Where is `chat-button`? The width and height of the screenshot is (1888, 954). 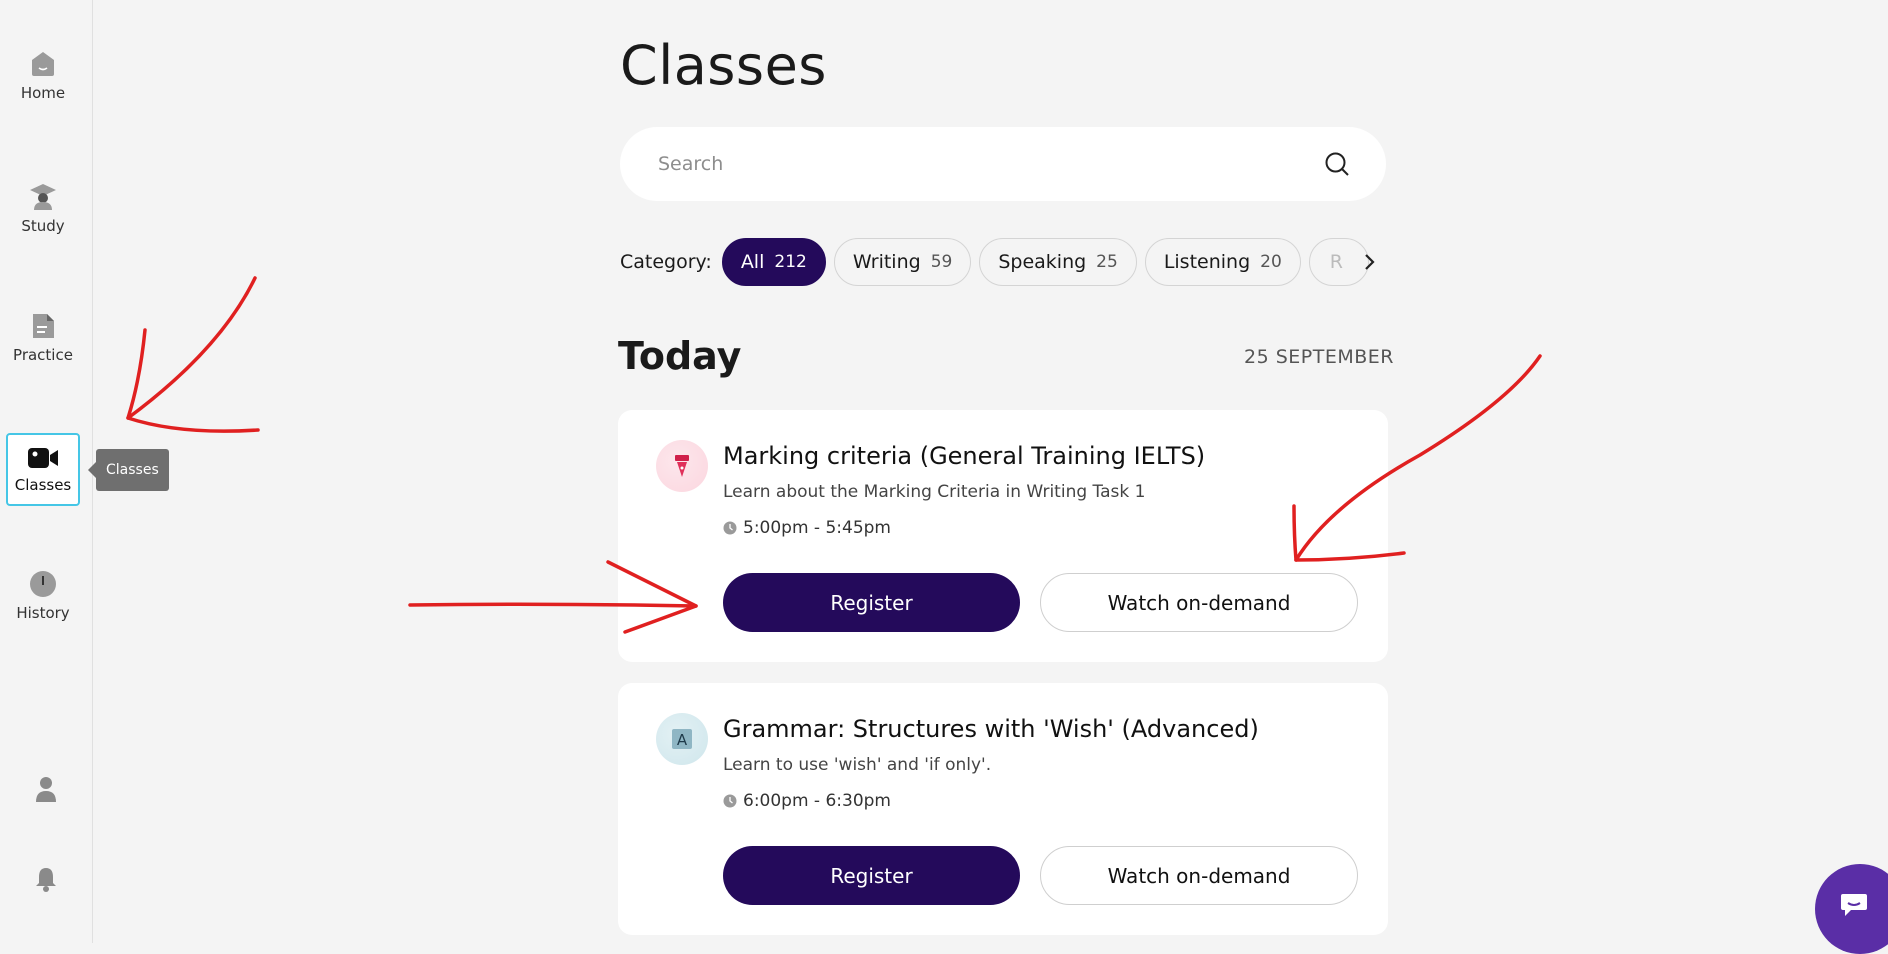
chat-button is located at coordinates (1851, 909).